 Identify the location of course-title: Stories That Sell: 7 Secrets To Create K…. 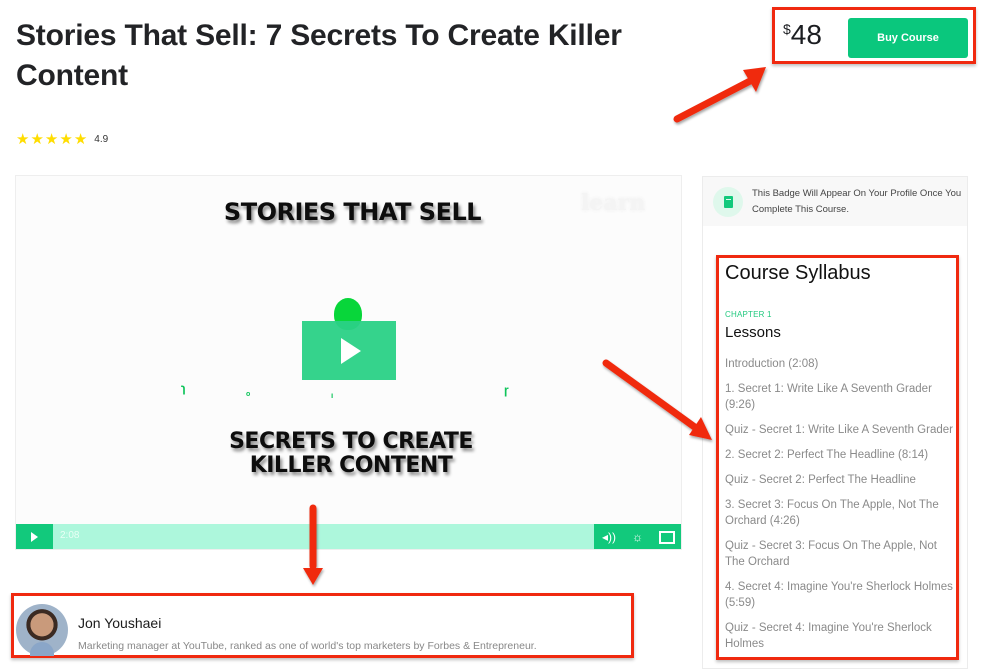
(319, 55).